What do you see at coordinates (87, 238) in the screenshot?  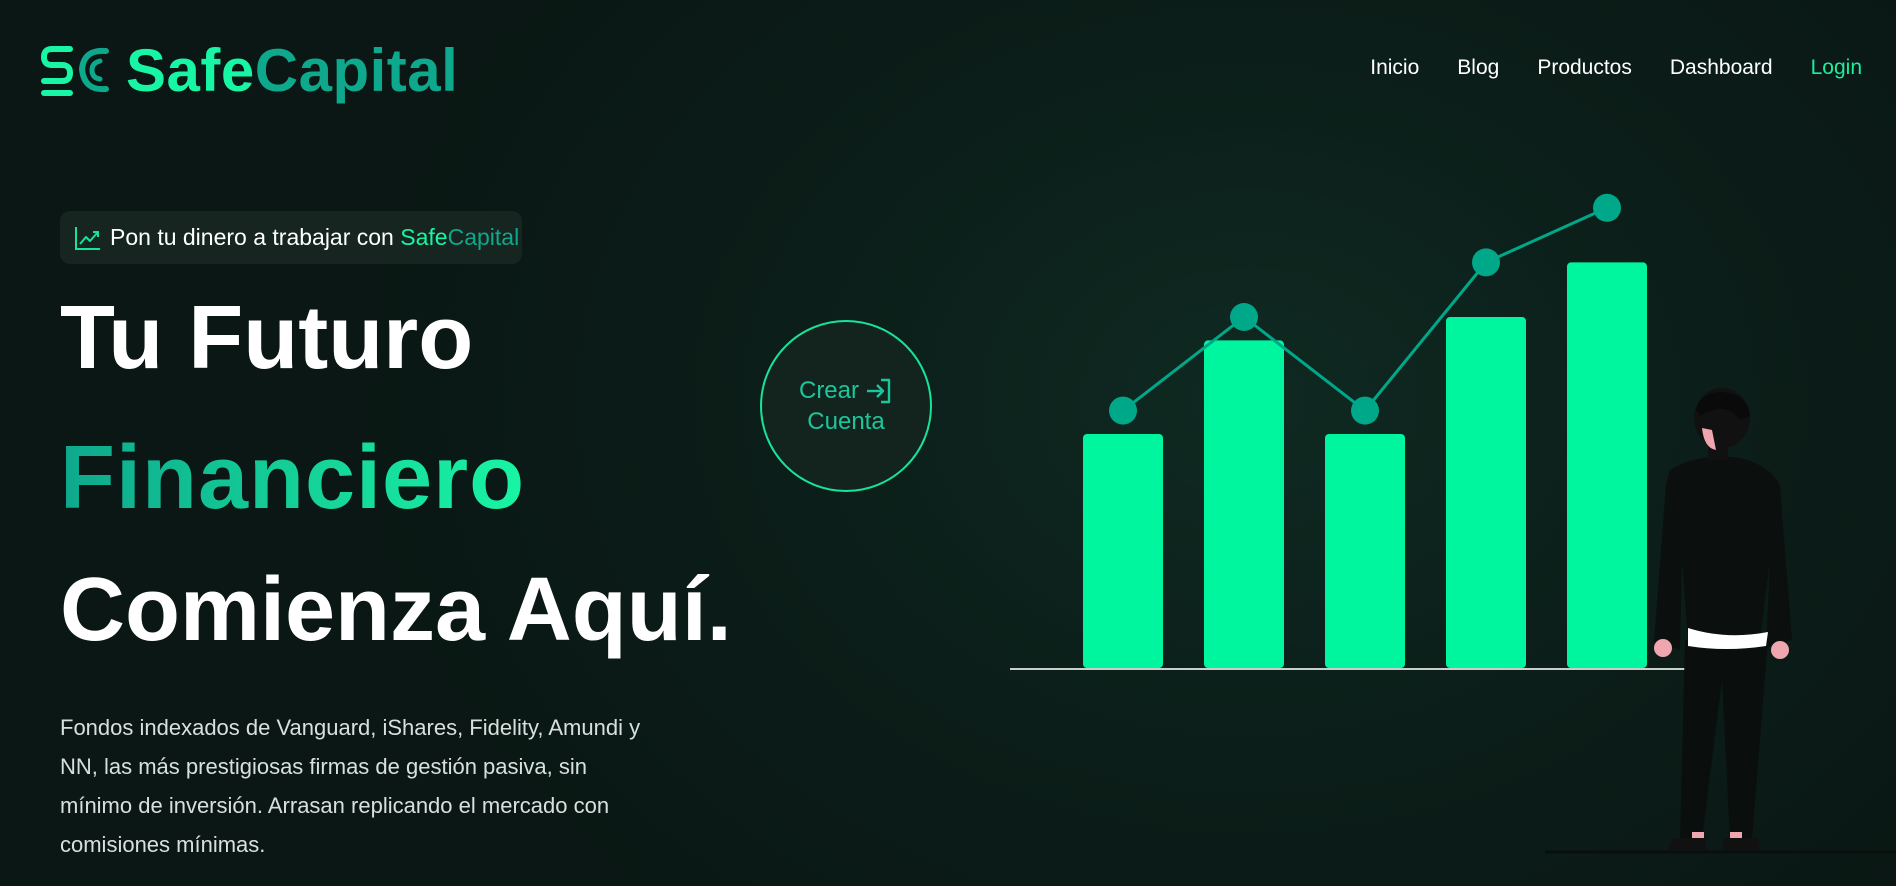 I see `trending-up-icon` at bounding box center [87, 238].